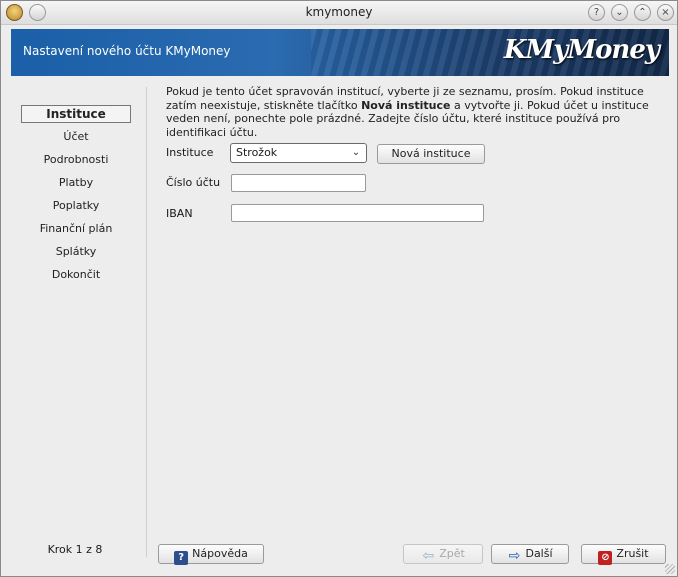  I want to click on iban-label: IBAN, so click(179, 213).